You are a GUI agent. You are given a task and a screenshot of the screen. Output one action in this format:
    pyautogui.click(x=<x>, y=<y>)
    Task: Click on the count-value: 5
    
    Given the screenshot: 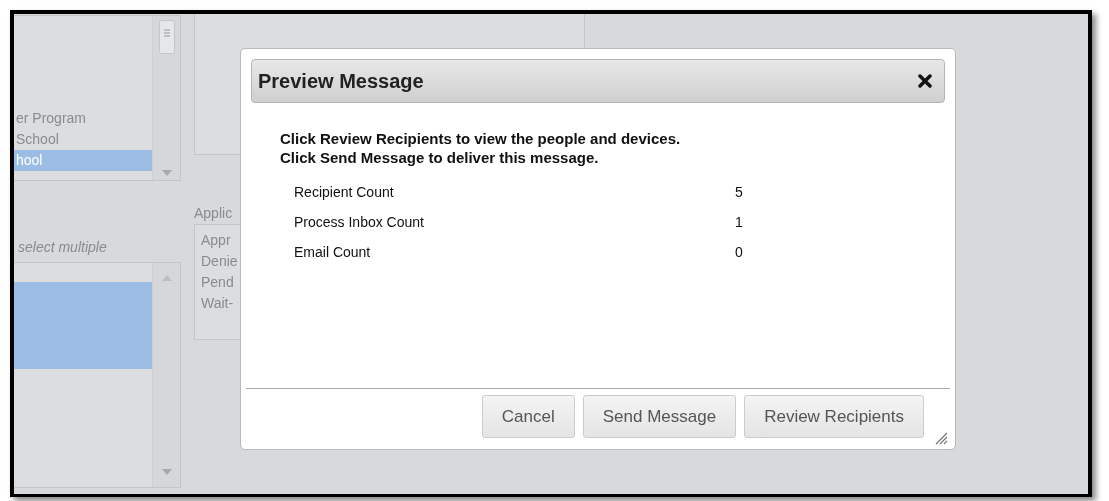 What is the action you would take?
    pyautogui.click(x=739, y=192)
    